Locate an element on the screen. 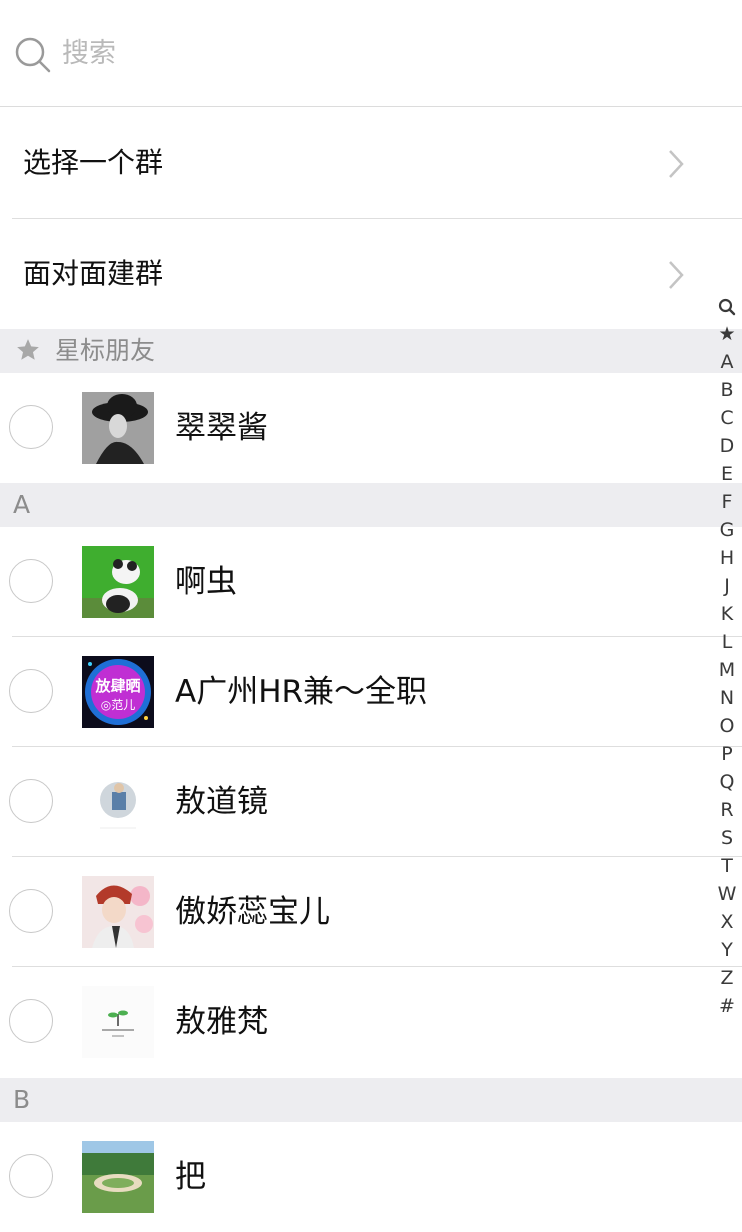 This screenshot has height=1232, width=742. contact-name: 敖雅梵 is located at coordinates (221, 1022).